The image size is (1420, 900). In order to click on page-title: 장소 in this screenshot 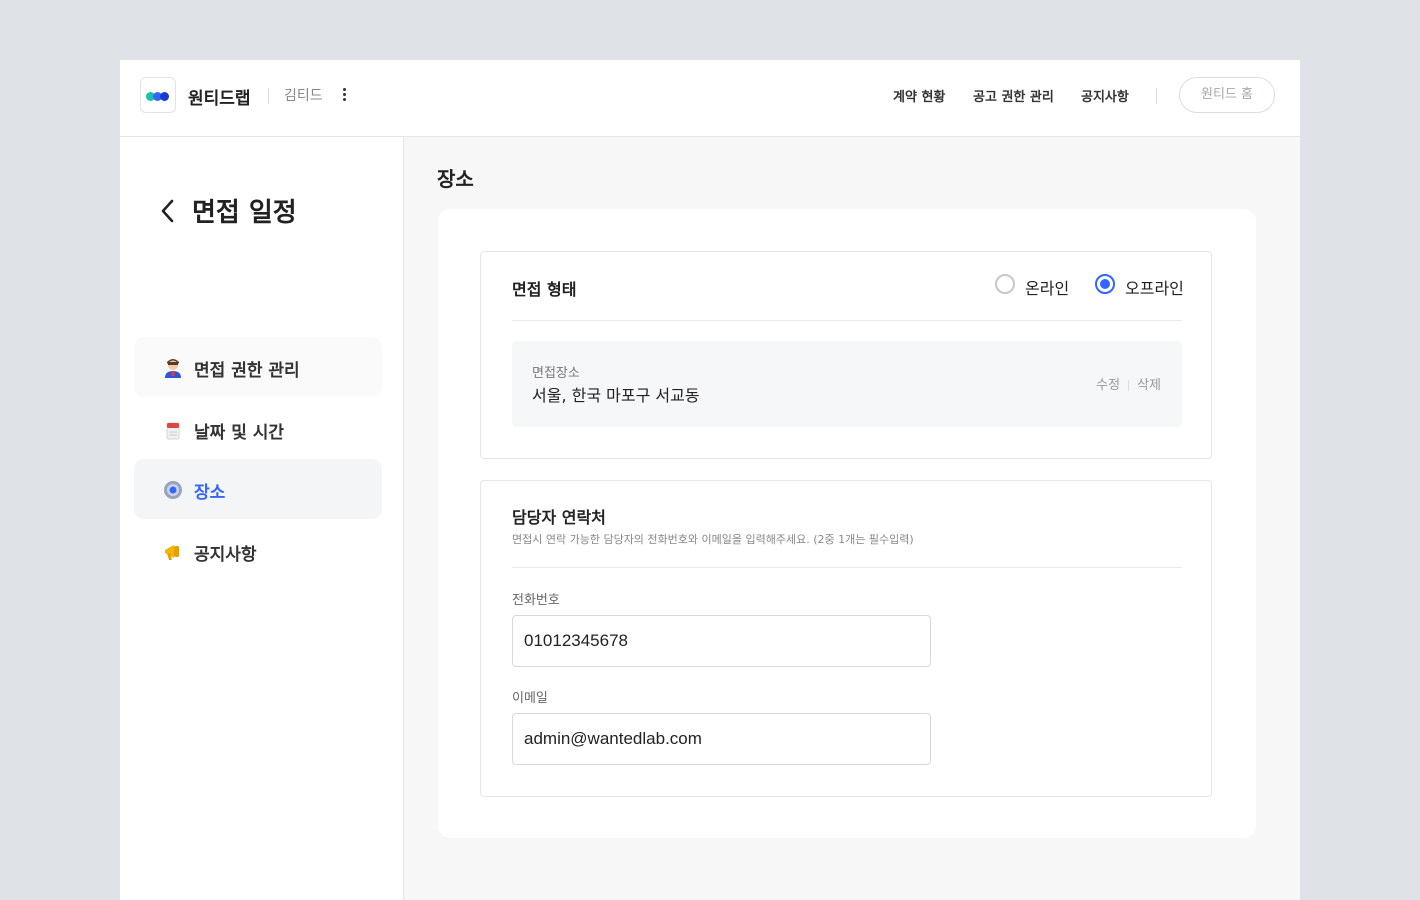, I will do `click(455, 179)`.